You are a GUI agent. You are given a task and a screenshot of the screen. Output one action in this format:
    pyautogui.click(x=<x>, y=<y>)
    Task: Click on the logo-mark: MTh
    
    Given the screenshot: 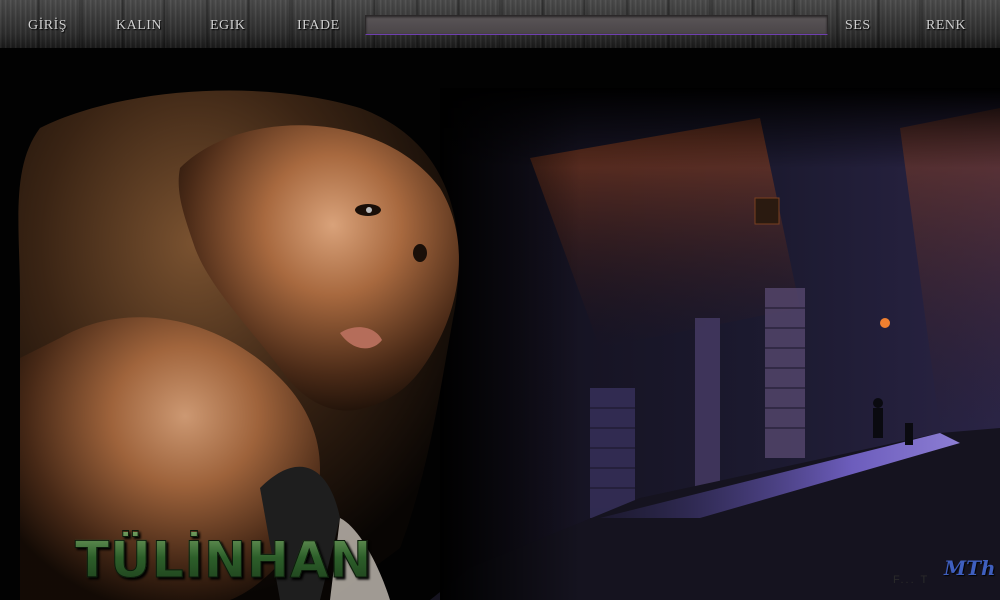 What is the action you would take?
    pyautogui.click(x=970, y=568)
    